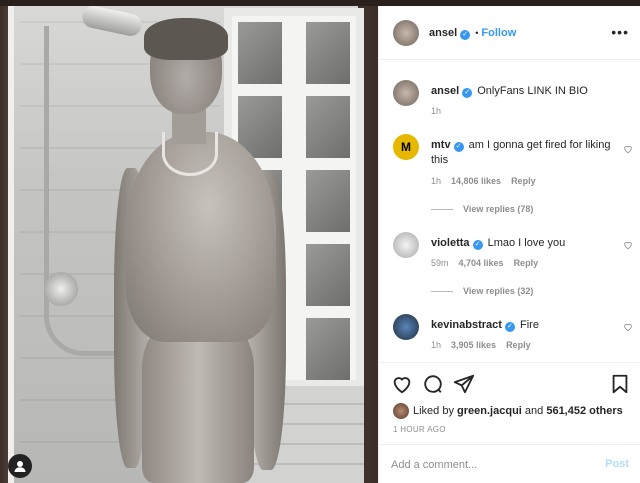 The image size is (640, 483). What do you see at coordinates (620, 384) in the screenshot?
I see `save-icon` at bounding box center [620, 384].